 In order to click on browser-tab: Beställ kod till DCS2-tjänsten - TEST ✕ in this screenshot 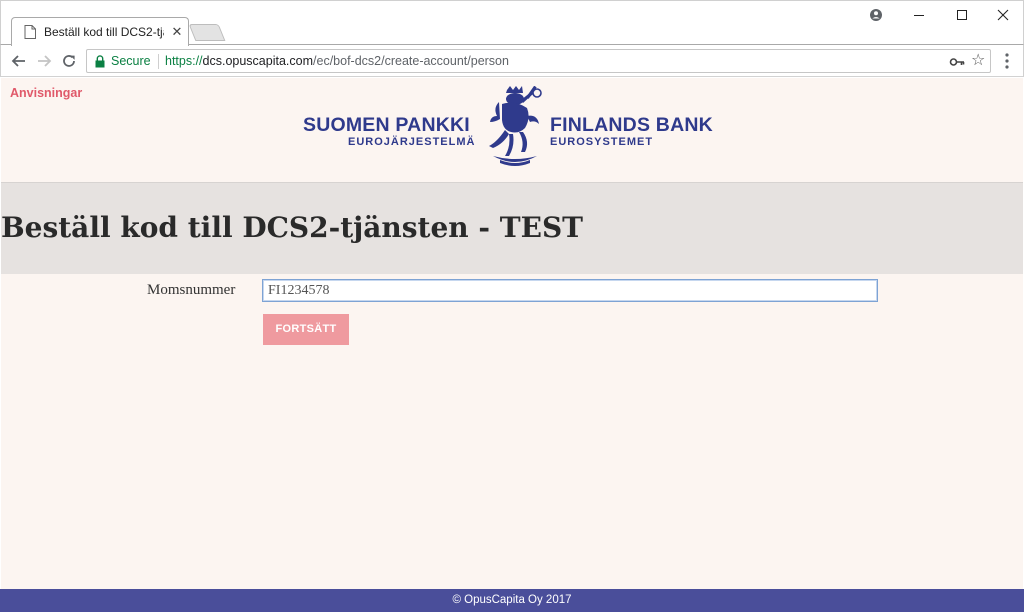, I will do `click(100, 31)`.